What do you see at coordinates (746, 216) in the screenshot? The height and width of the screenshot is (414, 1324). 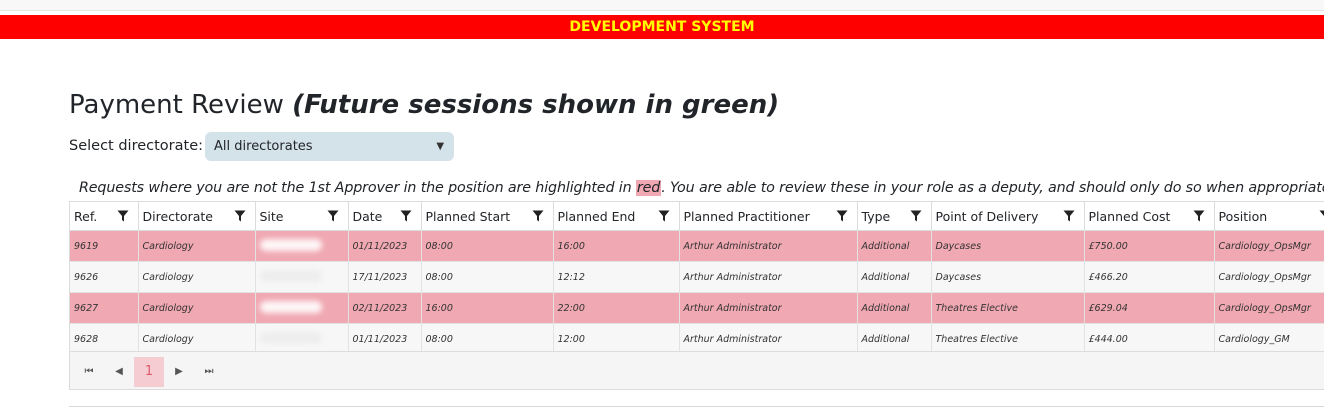 I see `column-header-label: Planned Practitioner` at bounding box center [746, 216].